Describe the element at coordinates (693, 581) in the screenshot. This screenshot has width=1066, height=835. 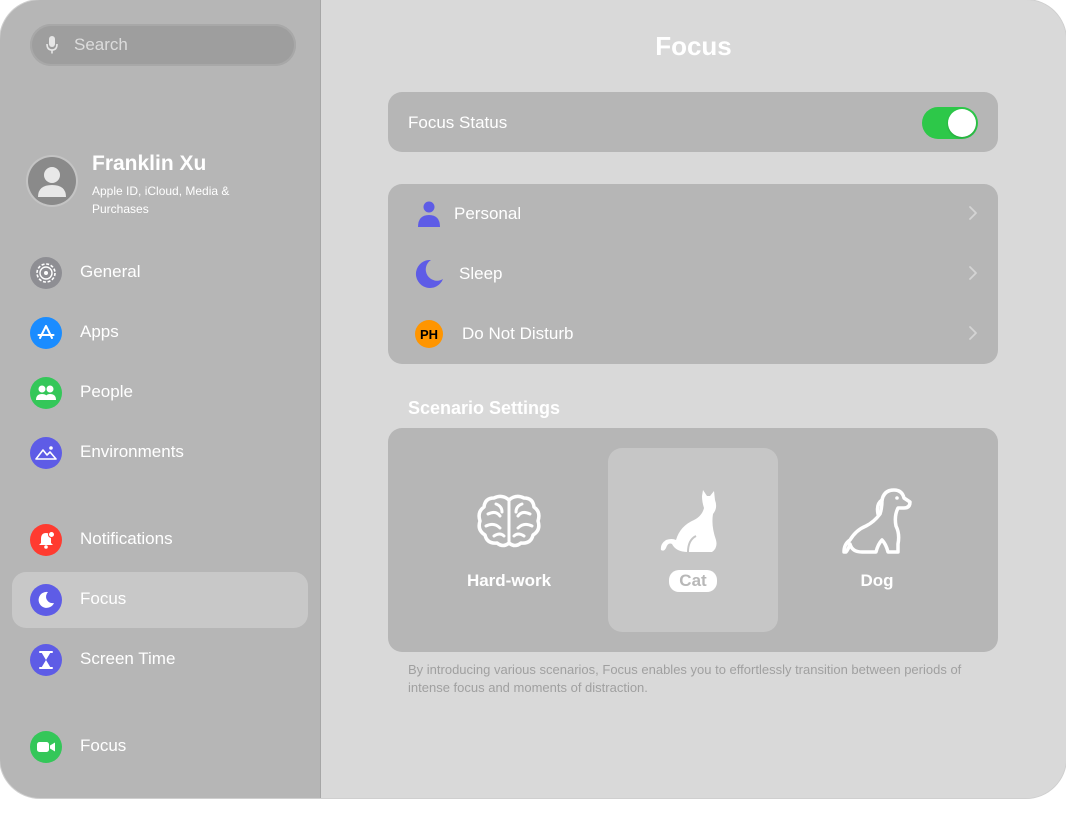
I see `scenario-label: Cat` at that location.